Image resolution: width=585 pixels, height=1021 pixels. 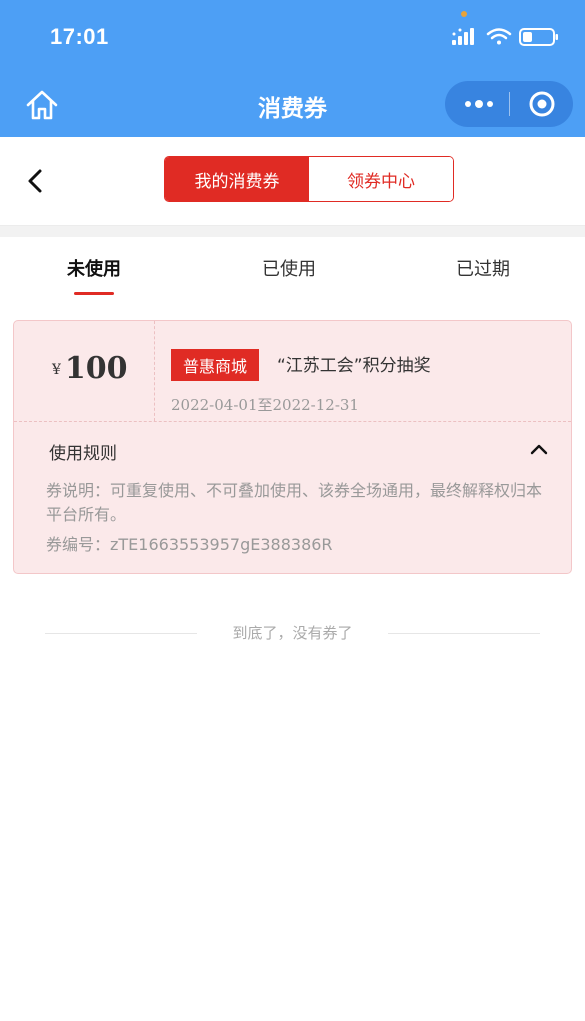 What do you see at coordinates (154, 371) in the screenshot?
I see `dashed-divider-vertical` at bounding box center [154, 371].